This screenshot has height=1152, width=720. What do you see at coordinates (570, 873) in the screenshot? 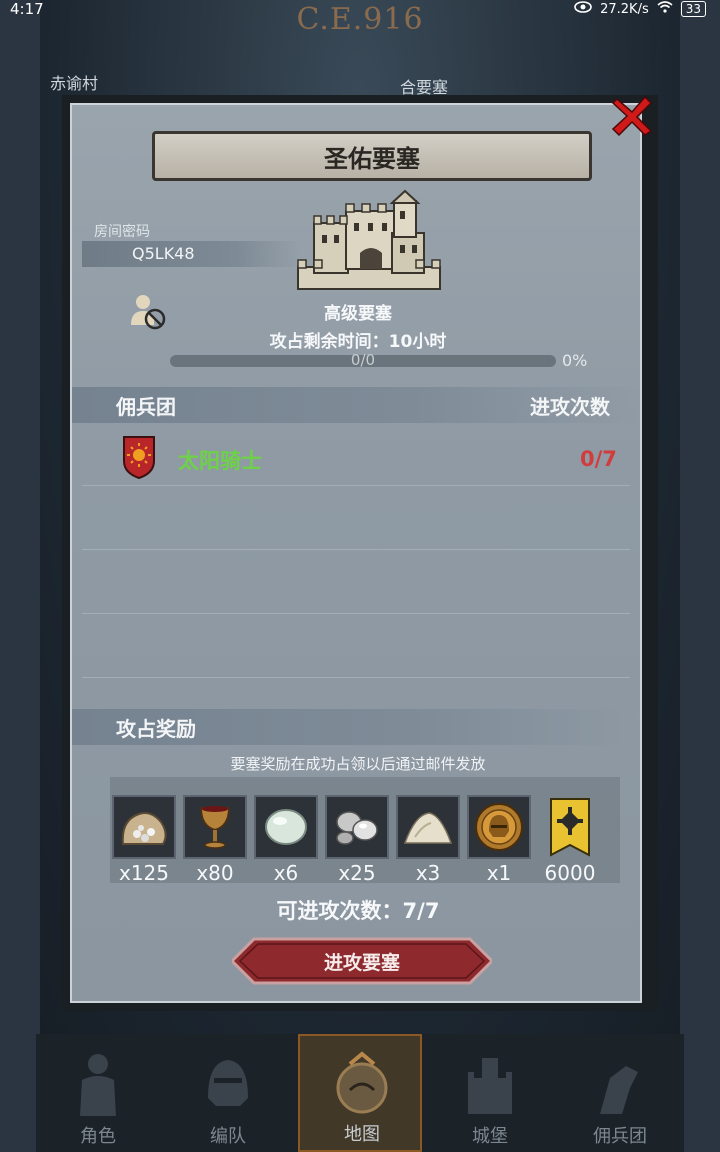
I see `reward-qty: 6000` at bounding box center [570, 873].